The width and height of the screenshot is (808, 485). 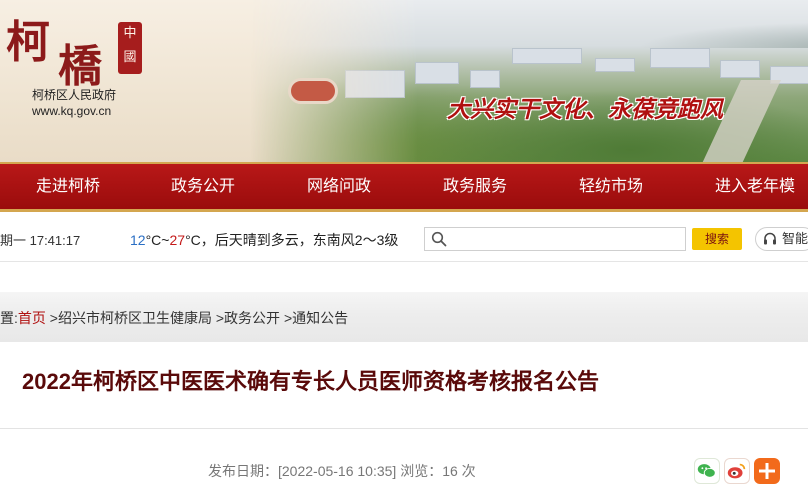 What do you see at coordinates (421, 471) in the screenshot?
I see `views-label: 浏览：` at bounding box center [421, 471].